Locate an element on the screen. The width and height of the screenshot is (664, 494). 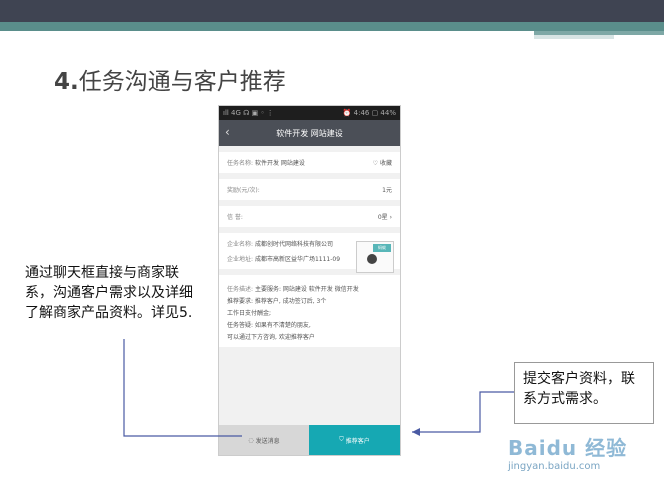
watermark-url: jingyan.baidu.com is located at coordinates (554, 466).